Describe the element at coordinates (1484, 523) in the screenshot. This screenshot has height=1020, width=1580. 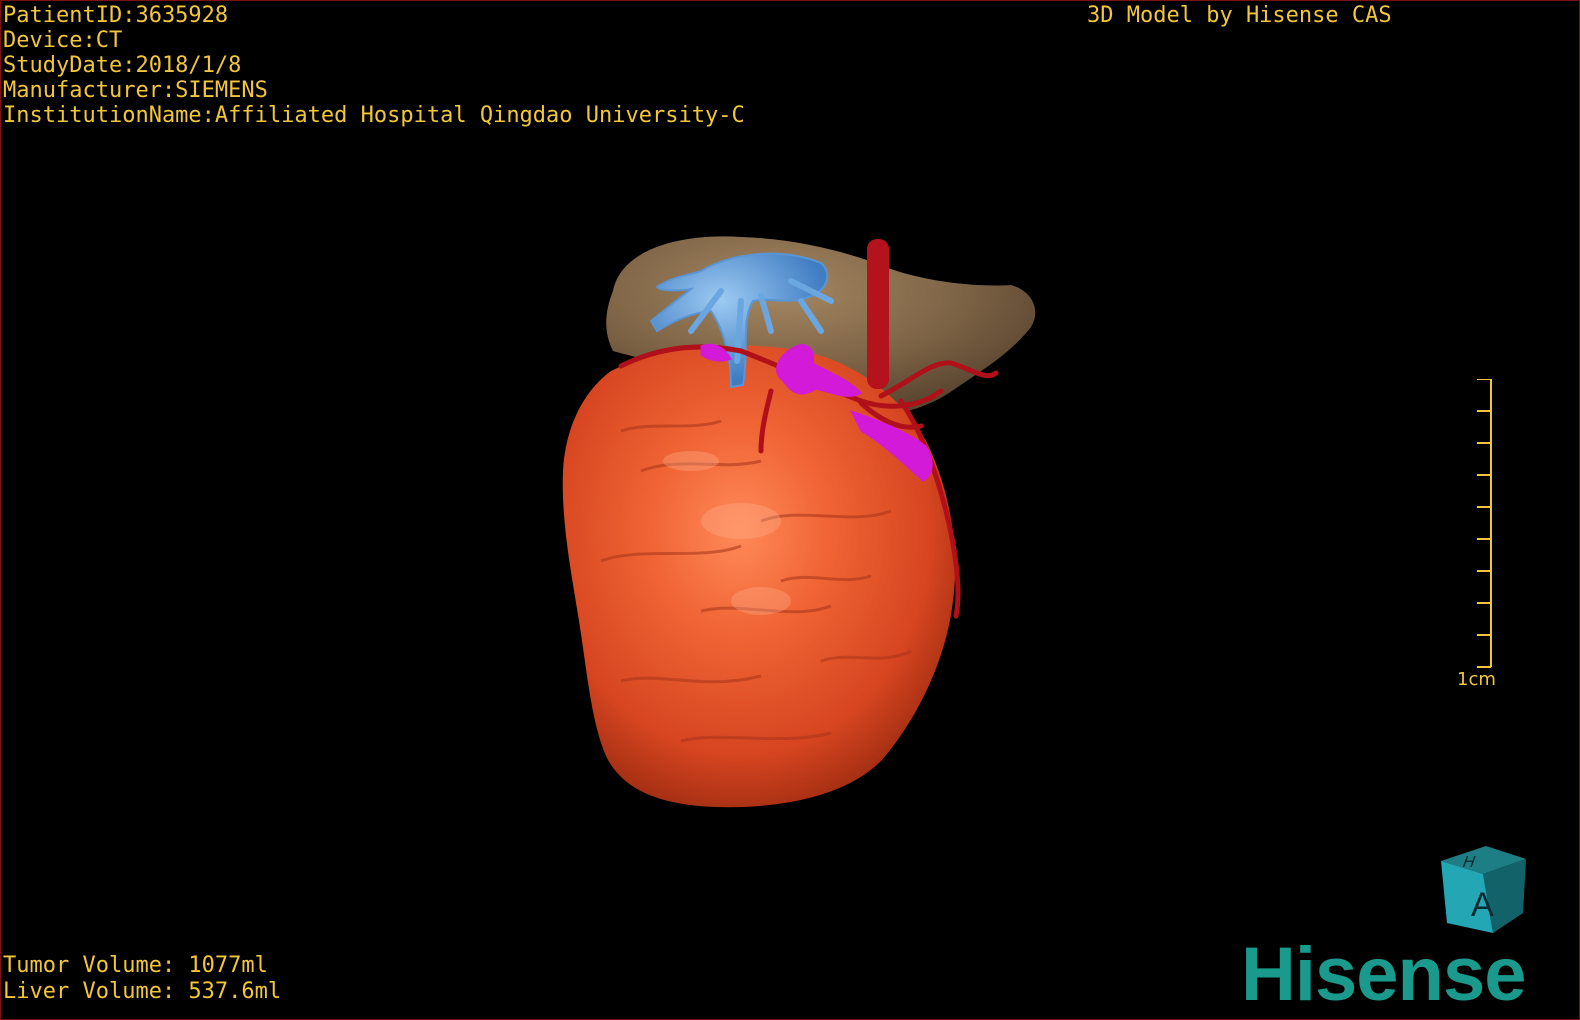
I see `scale-bar` at that location.